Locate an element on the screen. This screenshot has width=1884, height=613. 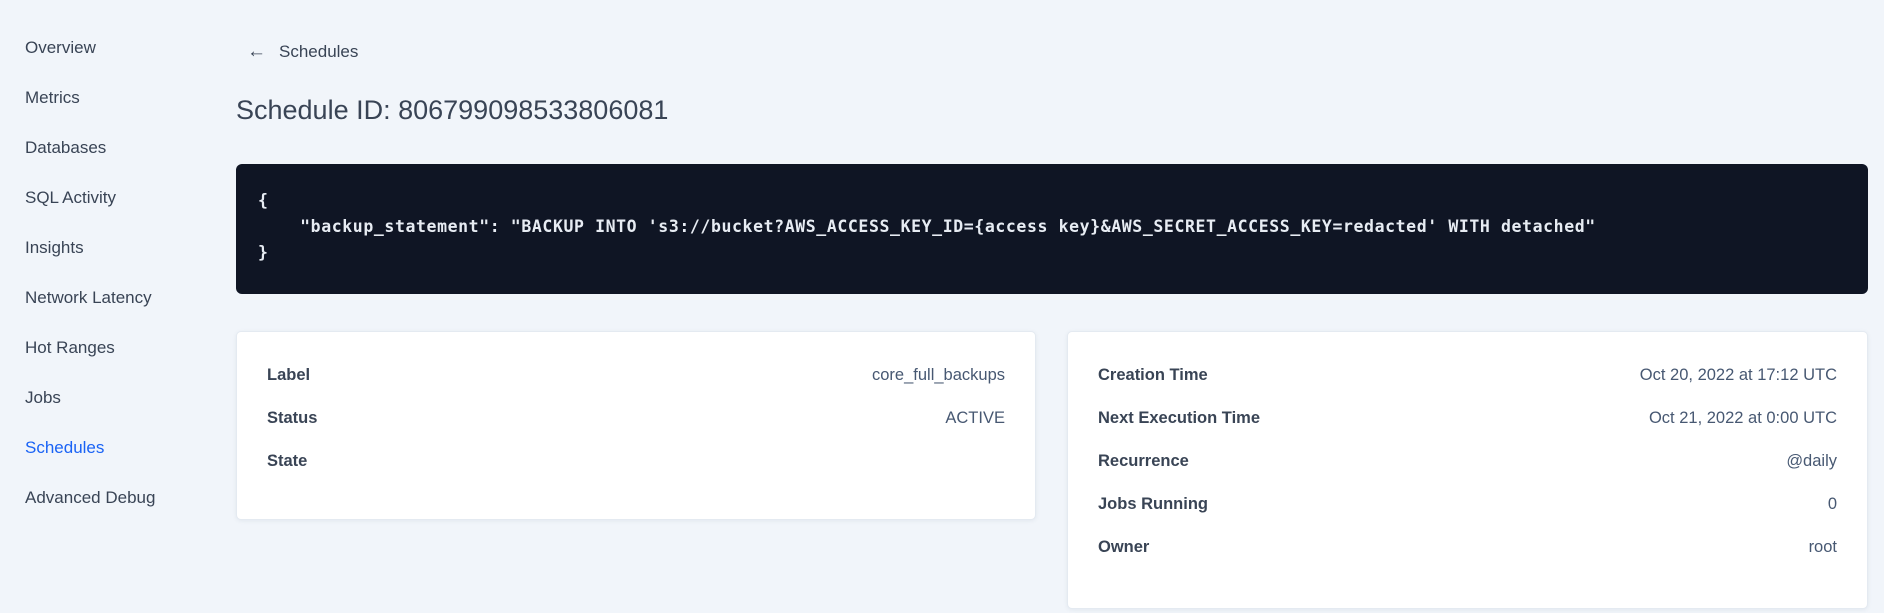
sidebar-item-jobs: Jobs is located at coordinates (118, 398).